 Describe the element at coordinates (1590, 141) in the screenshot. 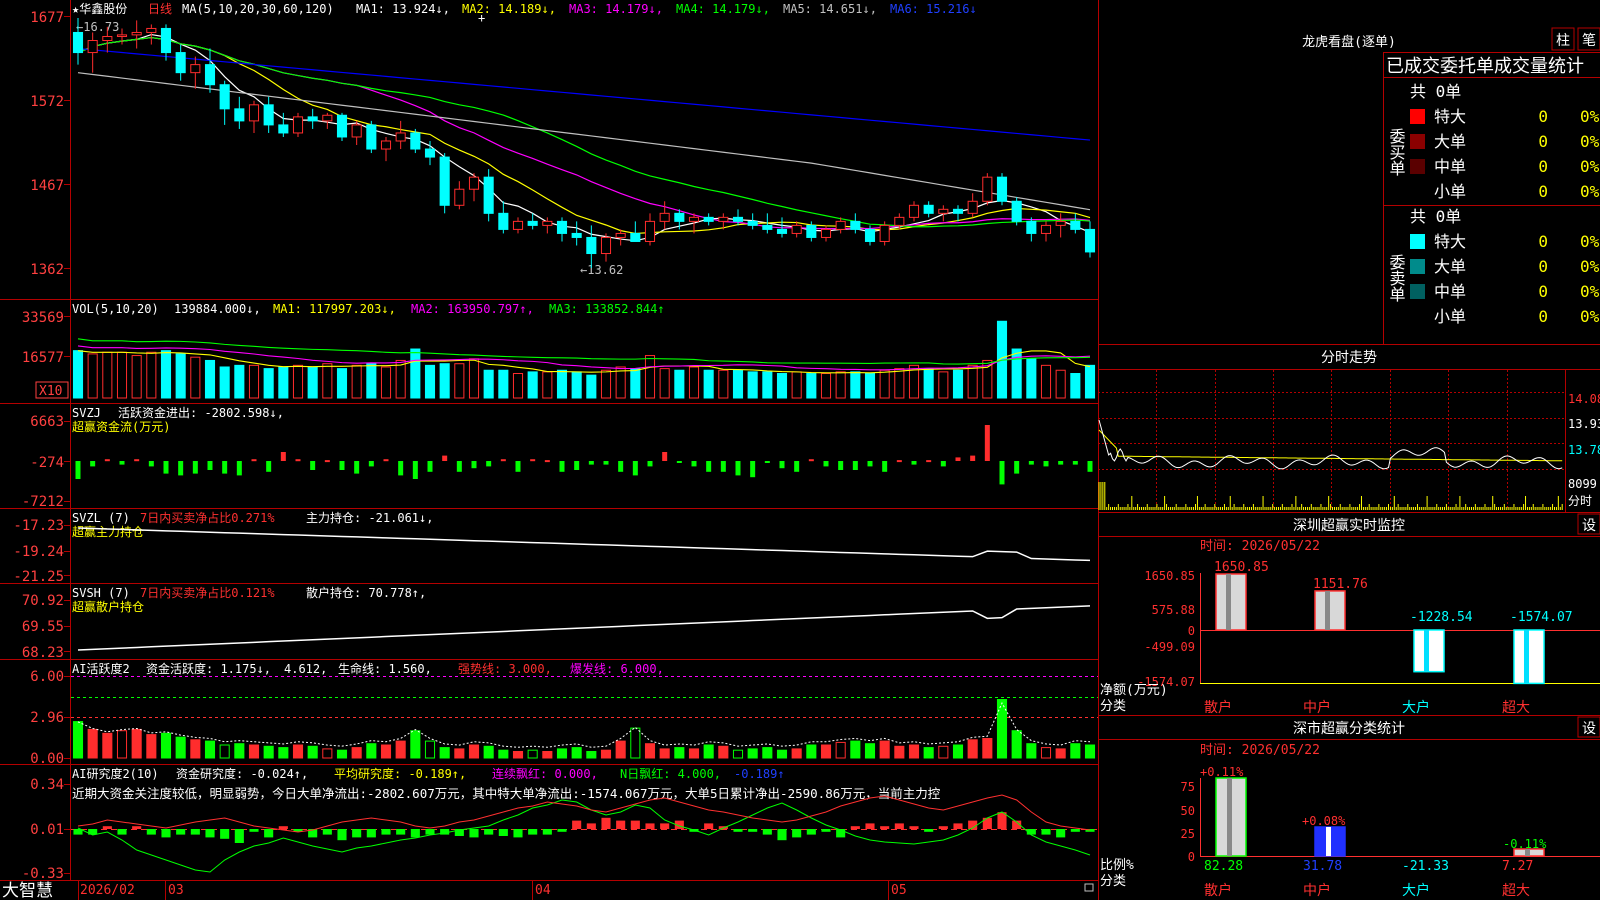

I see `buy-row-pct: 0%` at that location.